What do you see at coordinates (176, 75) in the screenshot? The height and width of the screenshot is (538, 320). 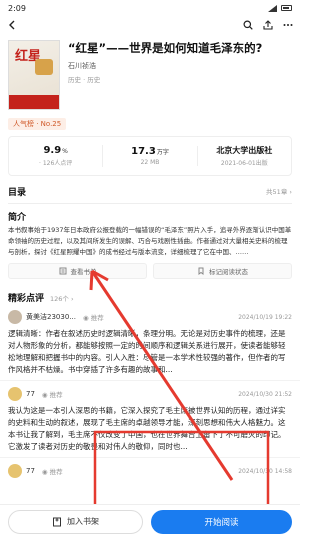 I see `book-info: “红星”——世界是如何知道毛泽东的? 石川祯浩 历史 · 历史` at bounding box center [176, 75].